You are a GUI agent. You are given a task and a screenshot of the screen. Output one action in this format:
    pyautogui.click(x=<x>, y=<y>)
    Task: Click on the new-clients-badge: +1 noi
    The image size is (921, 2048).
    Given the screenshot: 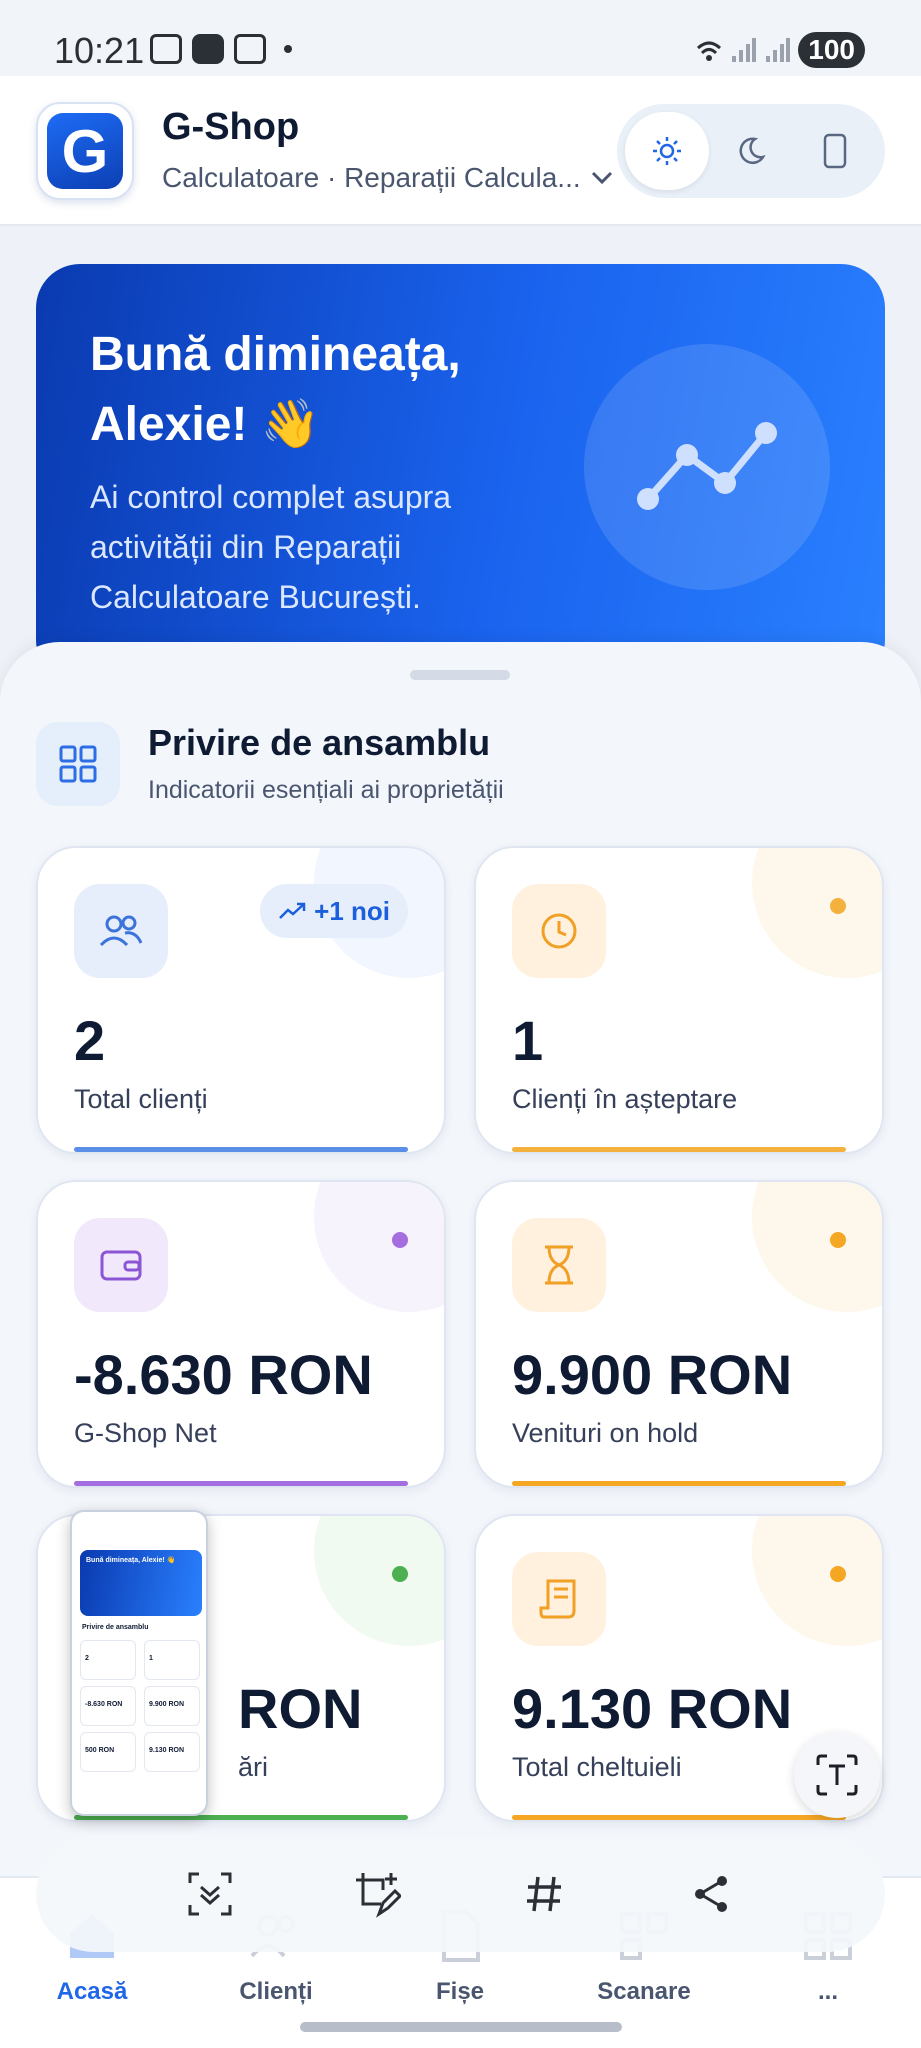 What is the action you would take?
    pyautogui.click(x=334, y=911)
    